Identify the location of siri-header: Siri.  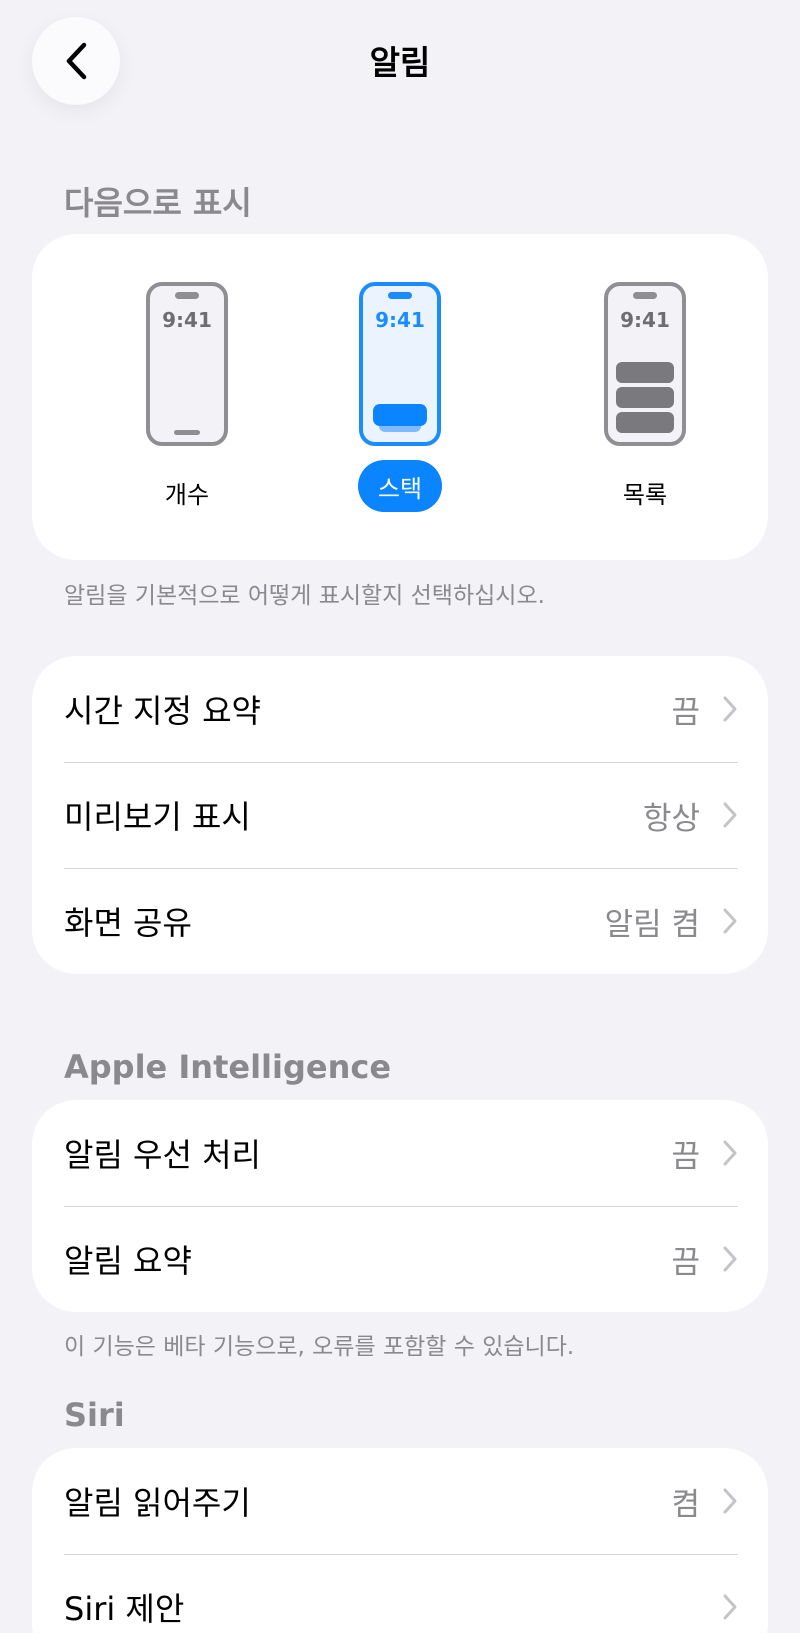
(94, 1415).